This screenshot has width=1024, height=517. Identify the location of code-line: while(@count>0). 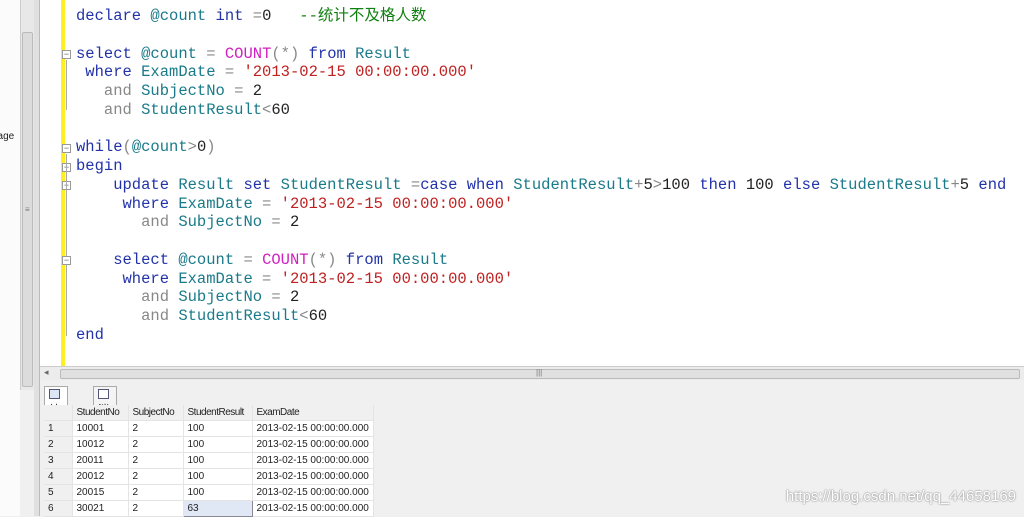
(541, 147).